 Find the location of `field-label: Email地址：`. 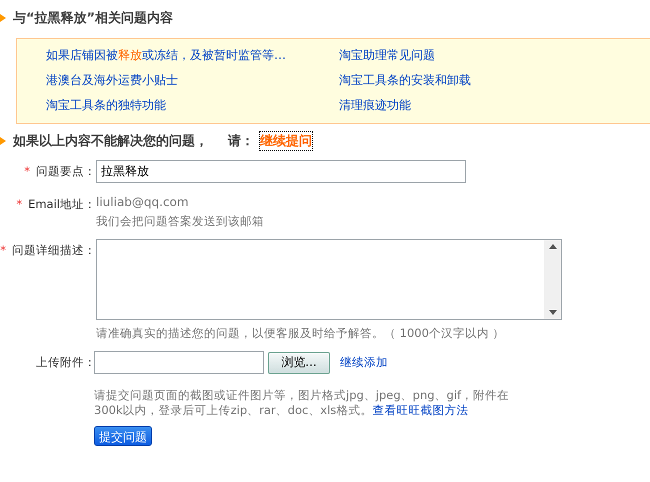

field-label: Email地址： is located at coordinates (62, 204).